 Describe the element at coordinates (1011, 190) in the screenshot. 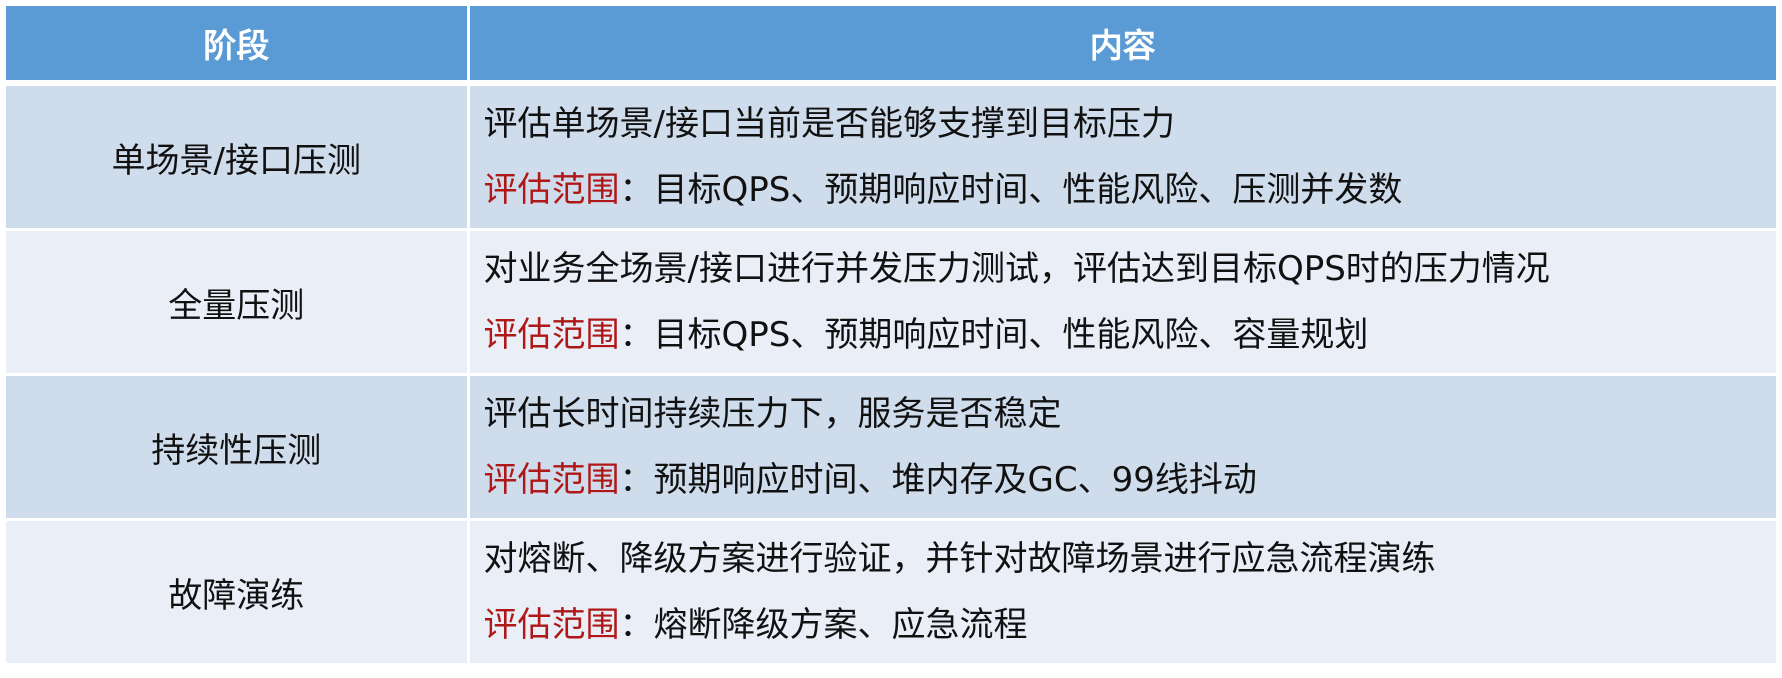

I see `scope-text: ：目标QPS、预期响应时间、性能风险、压测并发数` at that location.